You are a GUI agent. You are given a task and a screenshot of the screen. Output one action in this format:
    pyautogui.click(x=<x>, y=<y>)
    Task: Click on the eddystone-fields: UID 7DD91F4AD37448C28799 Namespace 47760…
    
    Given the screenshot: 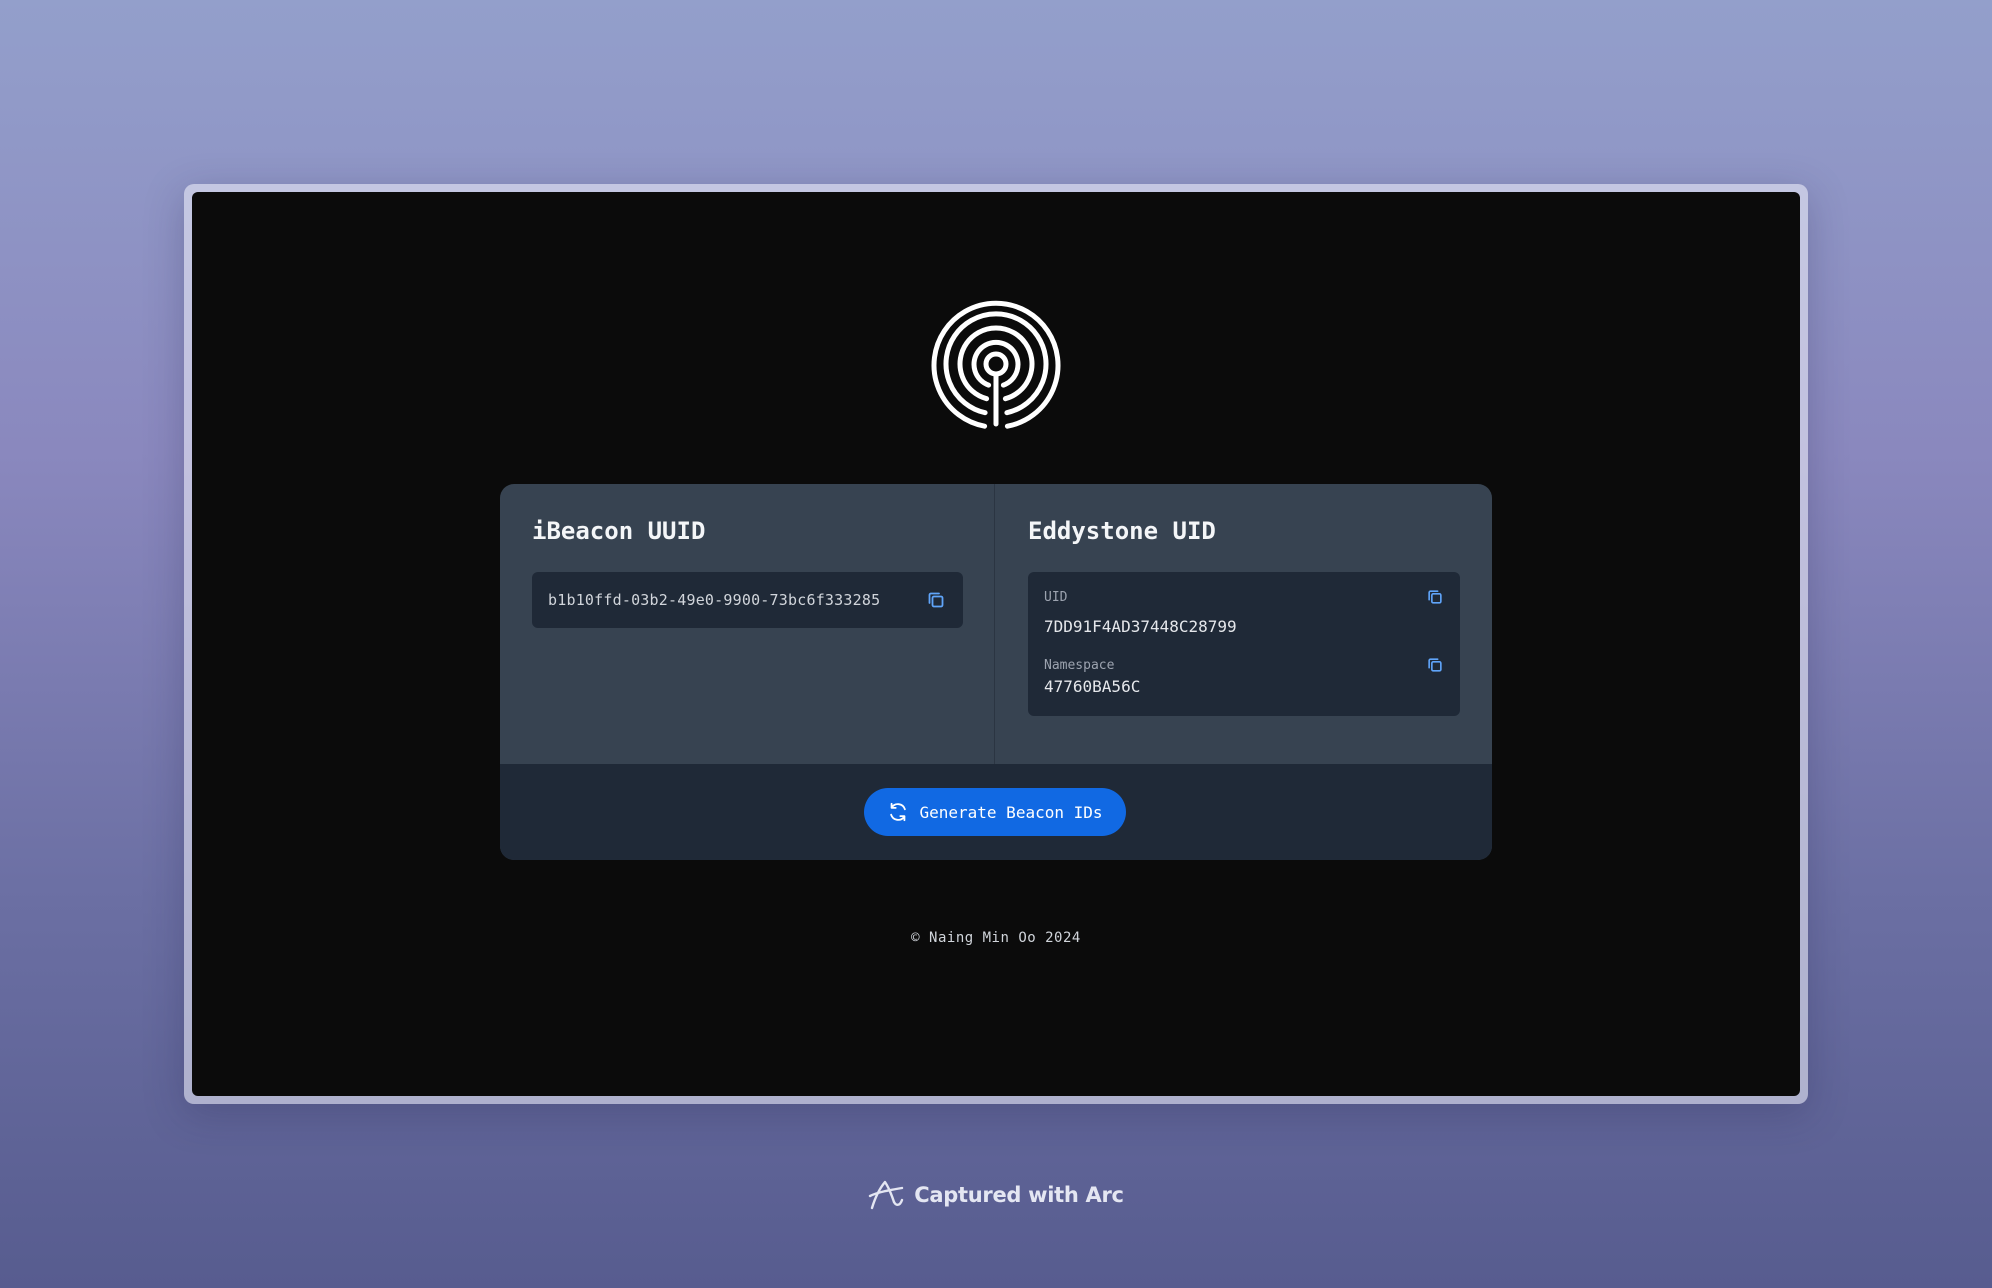 What is the action you would take?
    pyautogui.click(x=1244, y=644)
    